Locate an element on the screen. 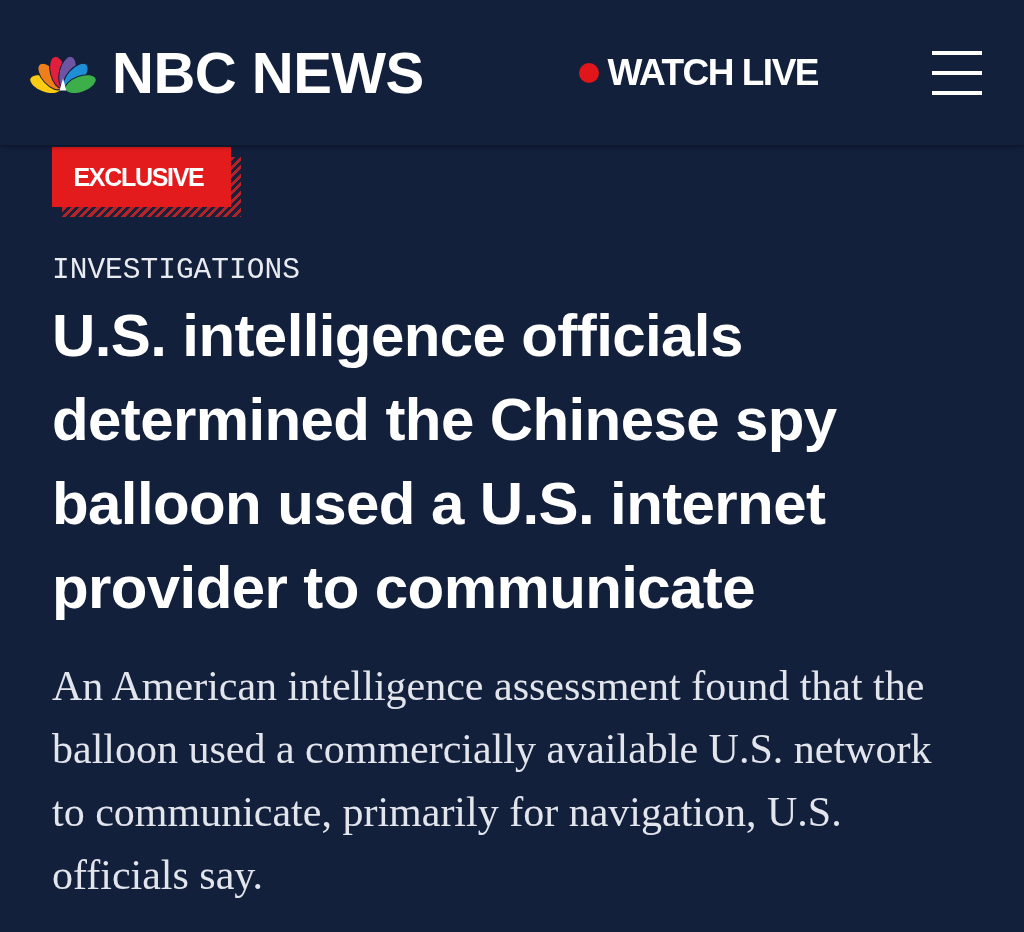  menu-icon is located at coordinates (957, 72).